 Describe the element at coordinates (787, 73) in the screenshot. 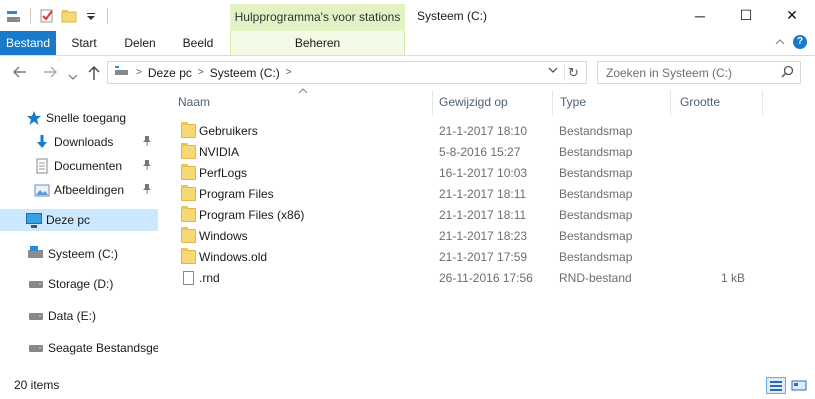

I see `search-icon` at that location.